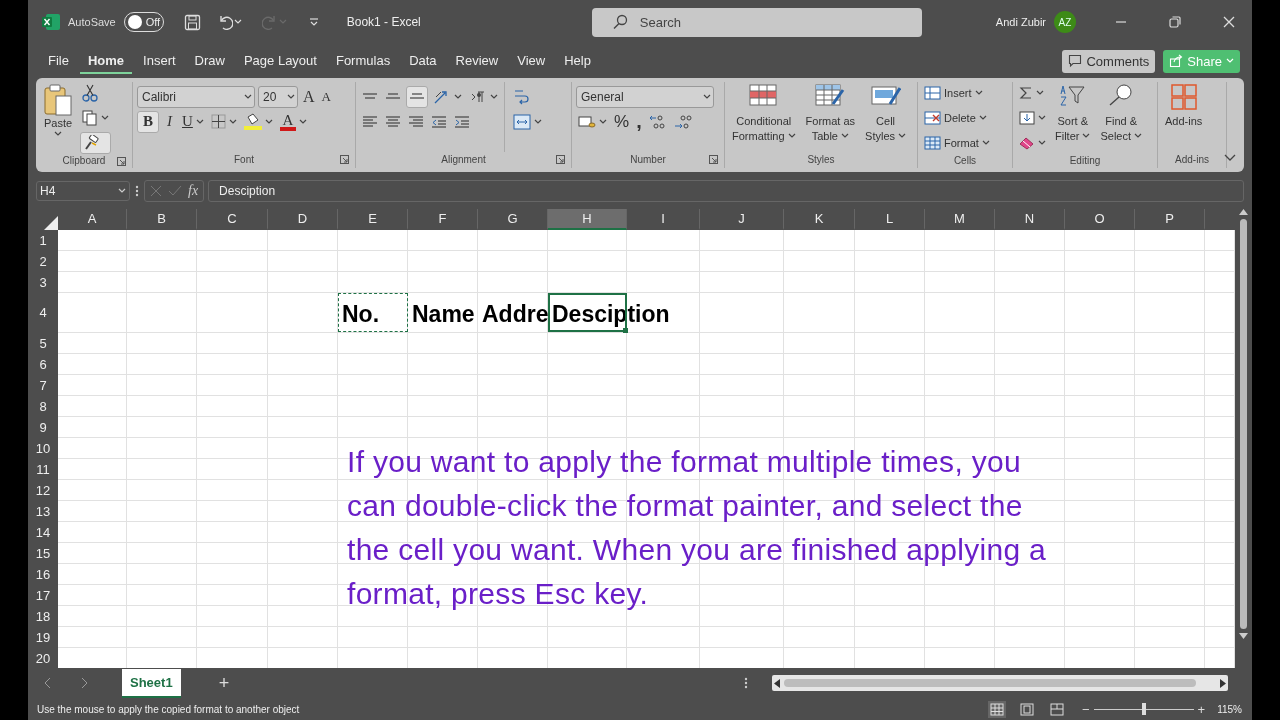 The image size is (1280, 720). What do you see at coordinates (326, 96) in the screenshot?
I see `decrease-font-size-button: A` at bounding box center [326, 96].